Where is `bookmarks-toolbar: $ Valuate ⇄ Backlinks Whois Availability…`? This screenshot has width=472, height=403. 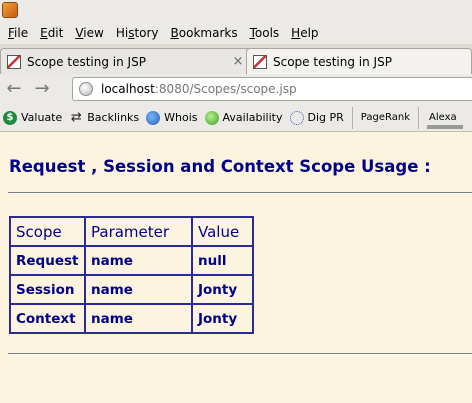
bookmarks-toolbar: $ Valuate ⇄ Backlinks Whois Availability… is located at coordinates (236, 118).